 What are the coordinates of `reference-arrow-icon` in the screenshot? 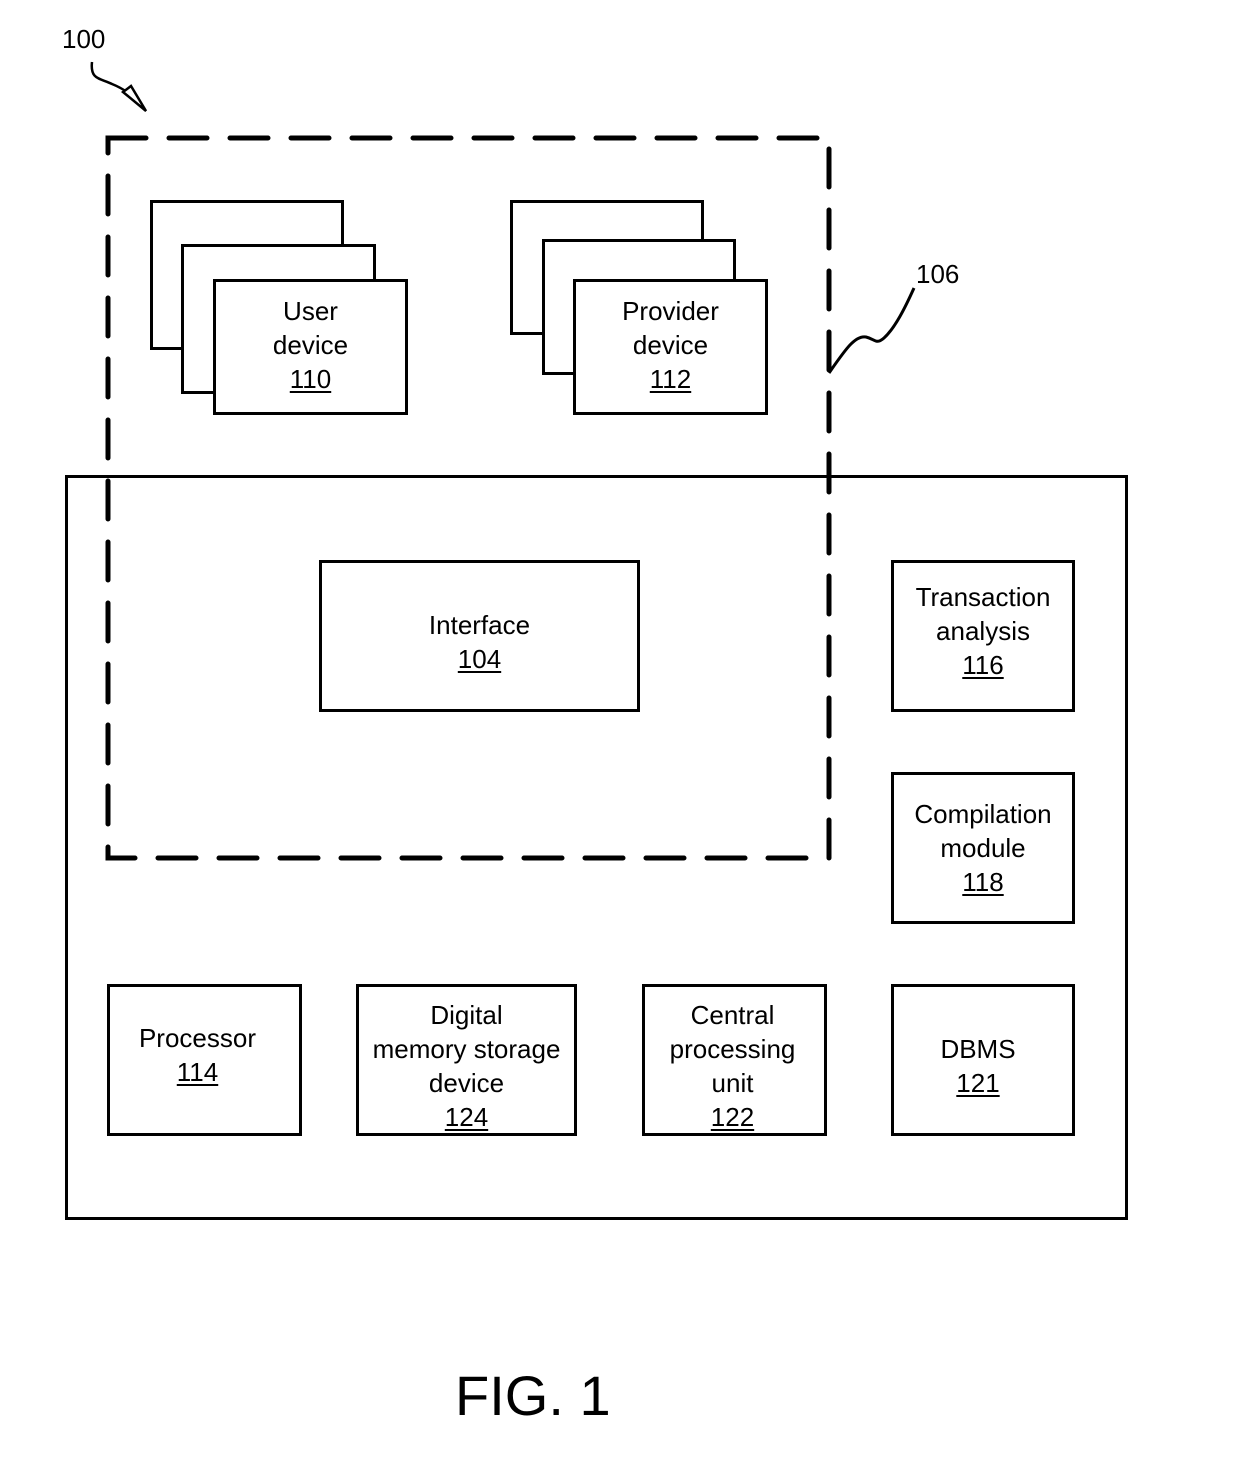 It's located at (134, 98).